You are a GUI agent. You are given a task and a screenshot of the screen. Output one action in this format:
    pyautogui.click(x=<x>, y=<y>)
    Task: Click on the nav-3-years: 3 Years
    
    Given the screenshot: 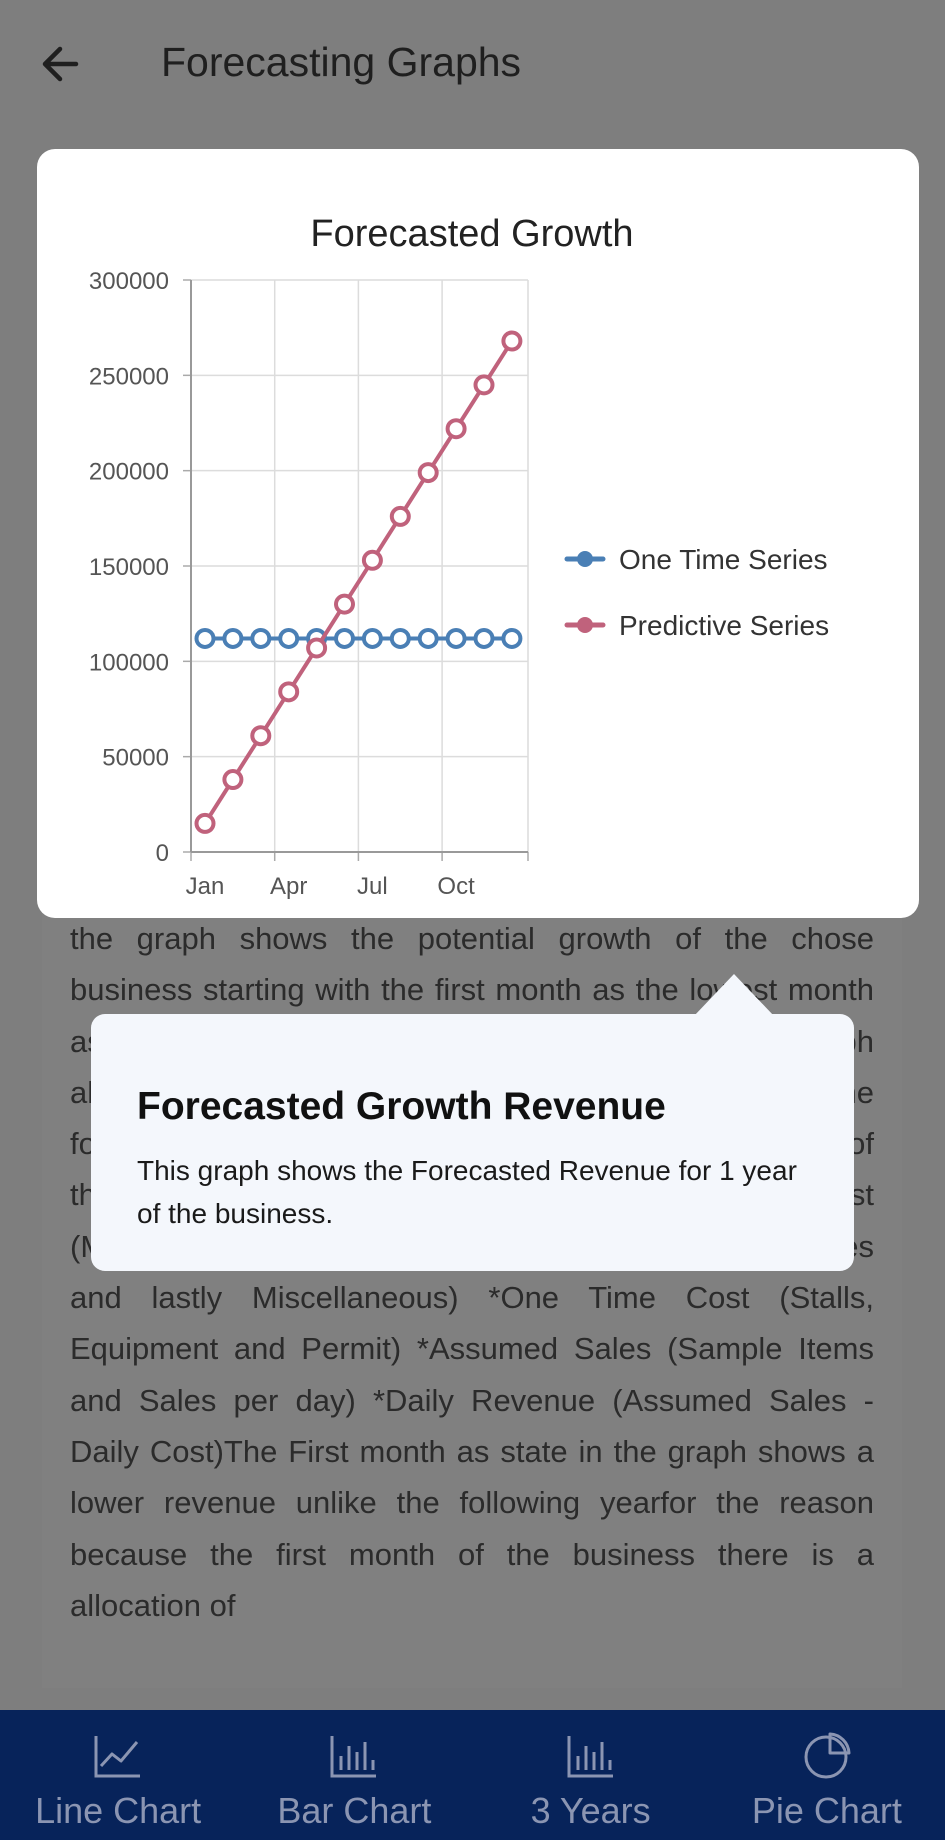 What is the action you would take?
    pyautogui.click(x=591, y=1775)
    